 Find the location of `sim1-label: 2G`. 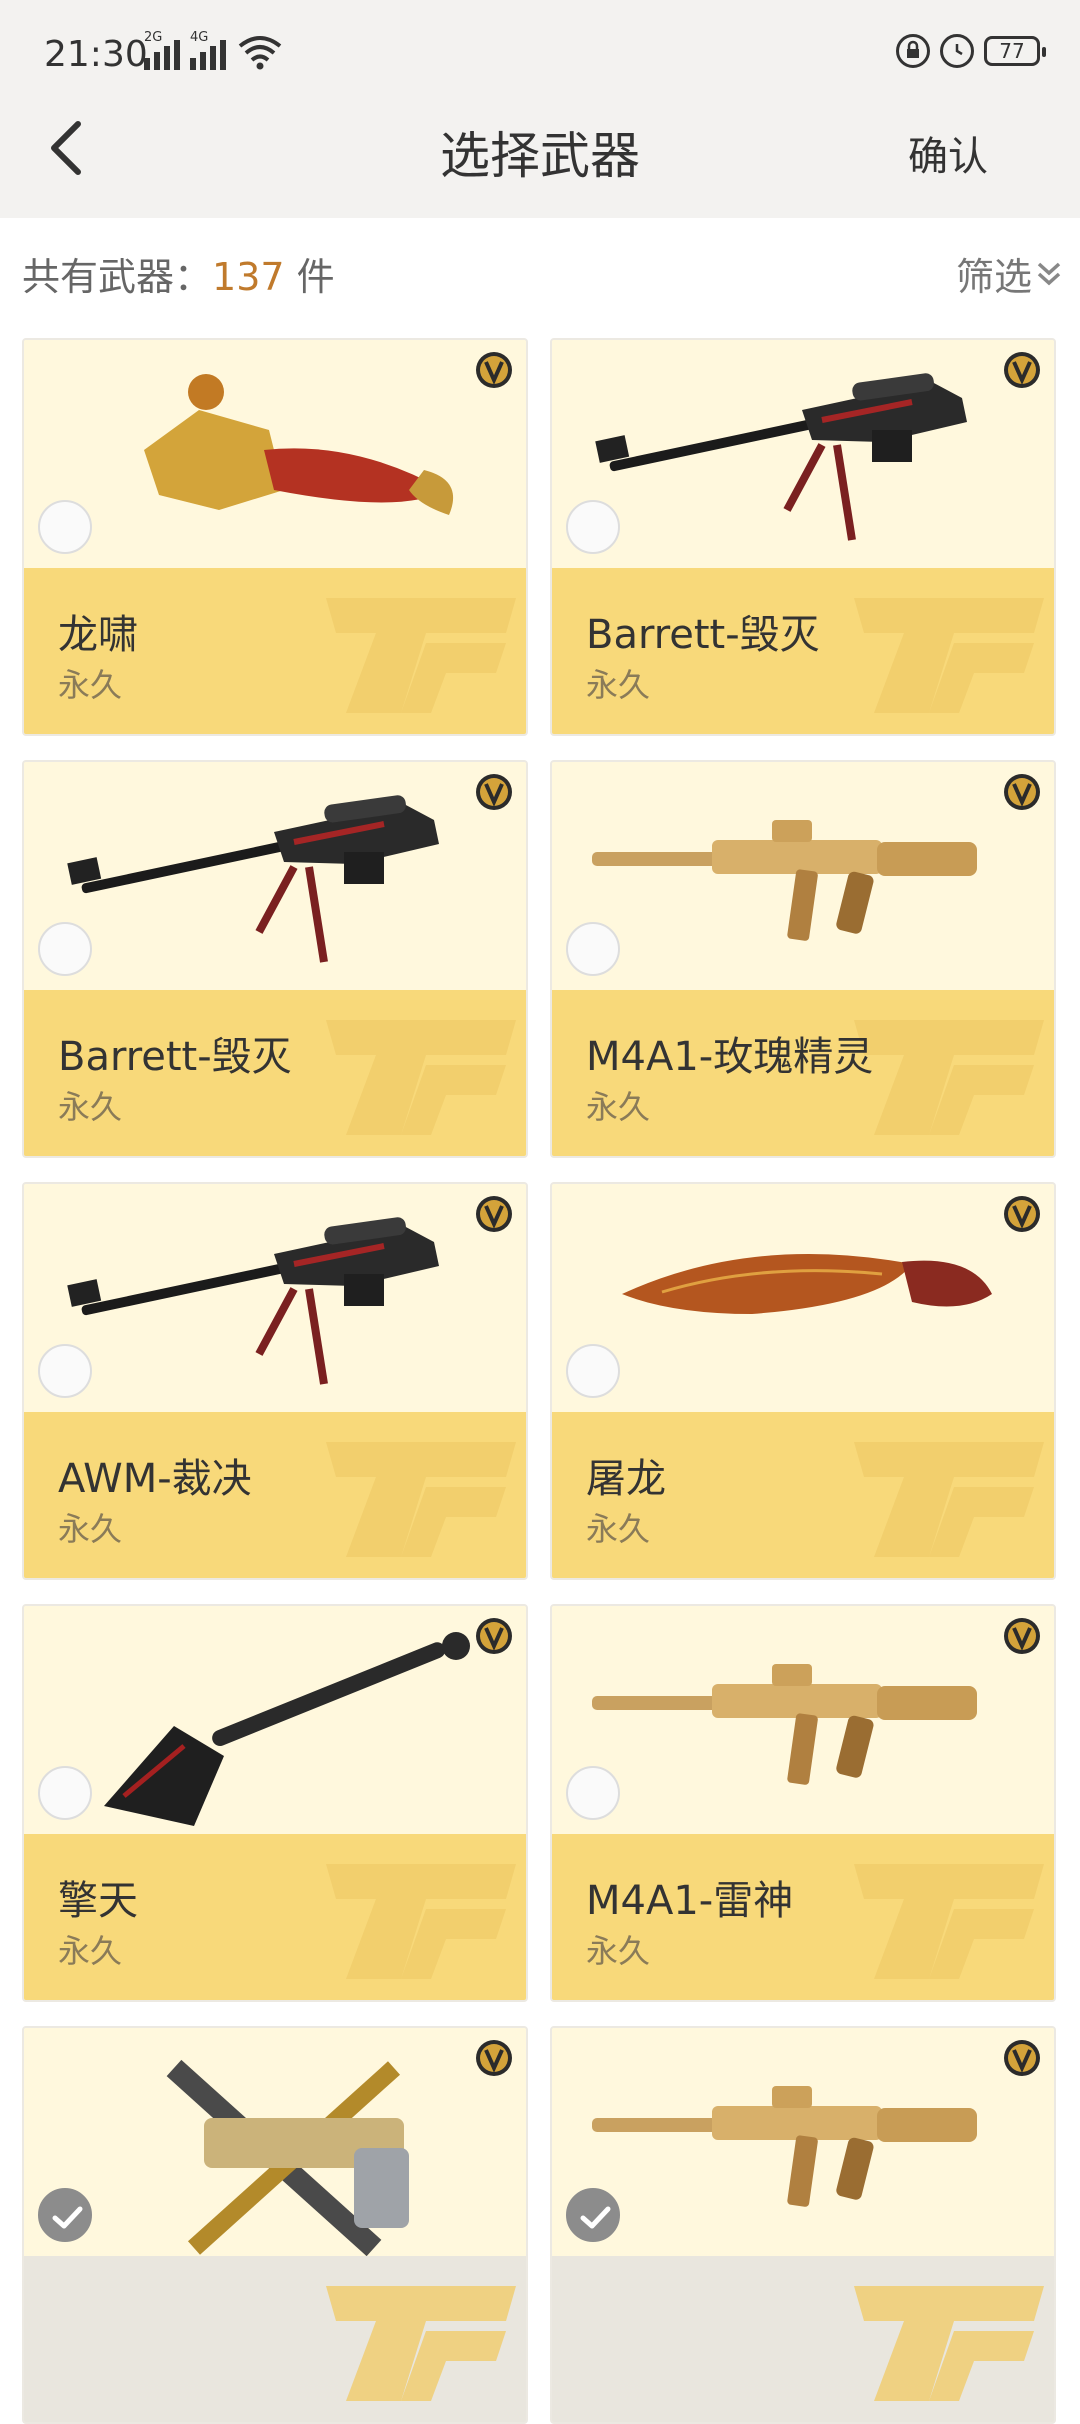

sim1-label: 2G is located at coordinates (153, 37).